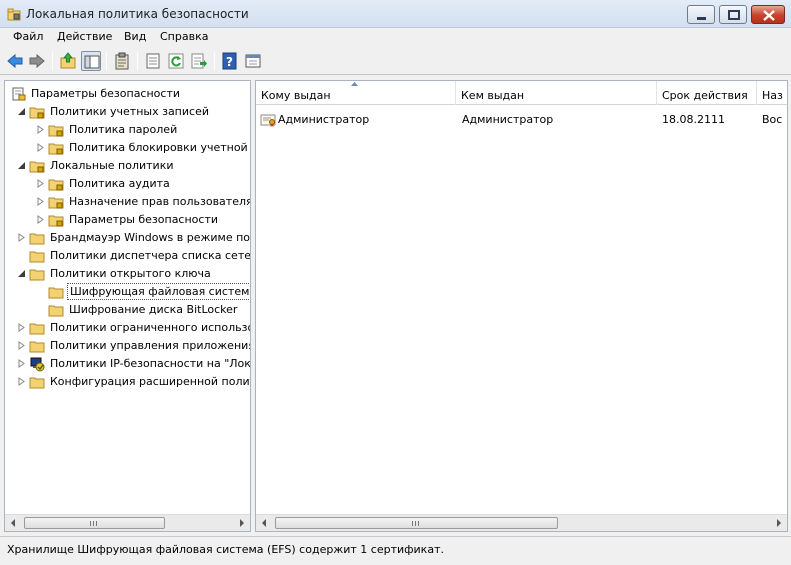 The image size is (791, 565). Describe the element at coordinates (28, 36) in the screenshot. I see `menu-file: Файл` at that location.